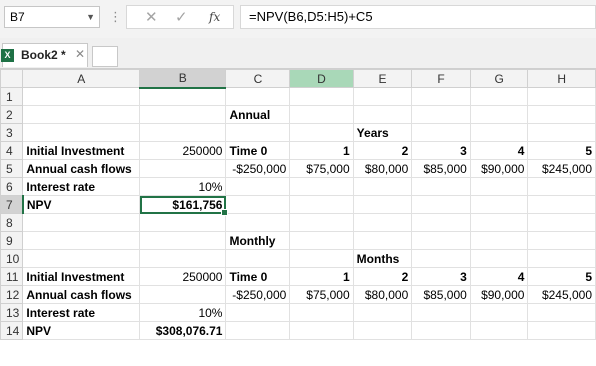 This screenshot has height=366, width=596. Describe the element at coordinates (44, 55) in the screenshot. I see `workbook-tab: X Book2 * ✕` at that location.